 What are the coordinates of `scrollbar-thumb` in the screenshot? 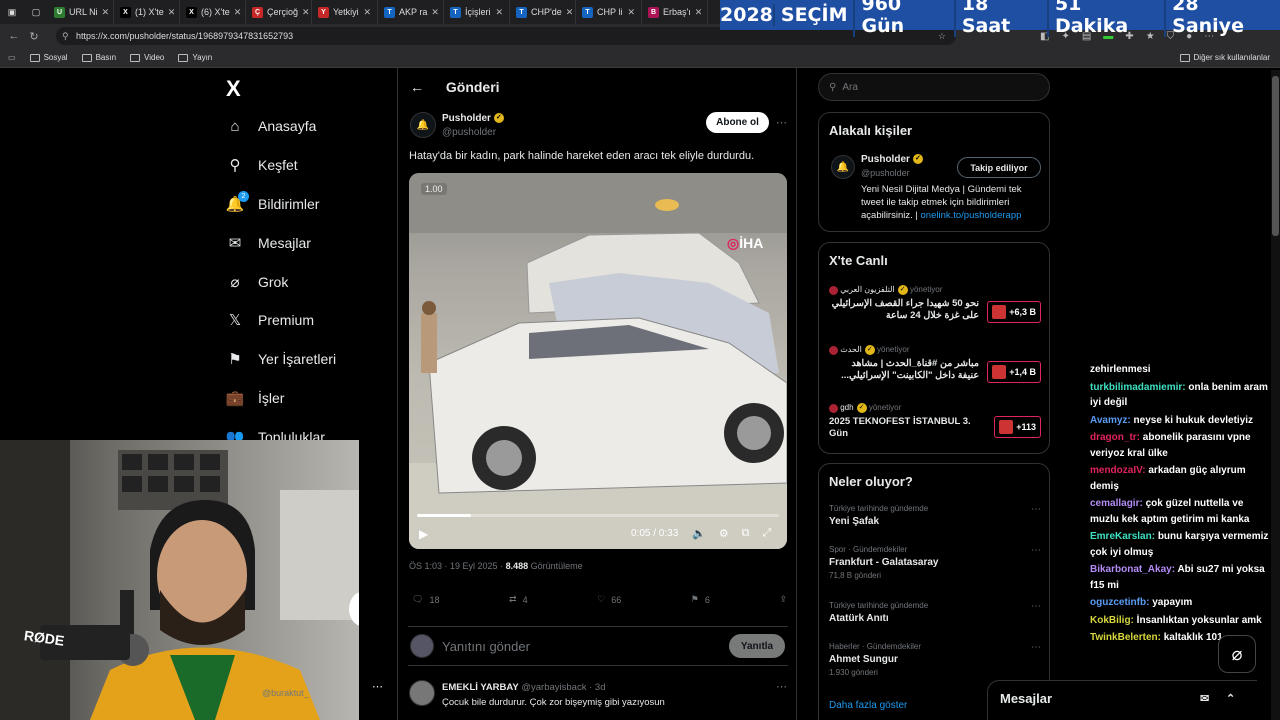 It's located at (1275, 156).